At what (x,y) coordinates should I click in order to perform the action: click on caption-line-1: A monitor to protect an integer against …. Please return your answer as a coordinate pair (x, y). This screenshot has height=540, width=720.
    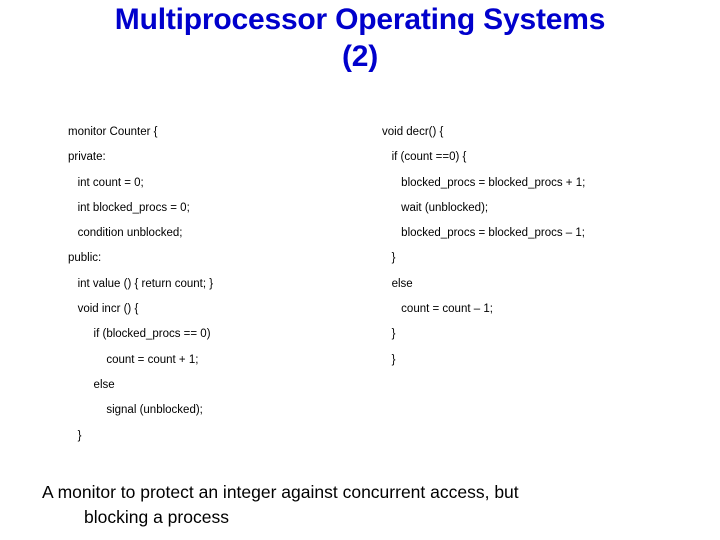
    Looking at the image, I should click on (280, 492).